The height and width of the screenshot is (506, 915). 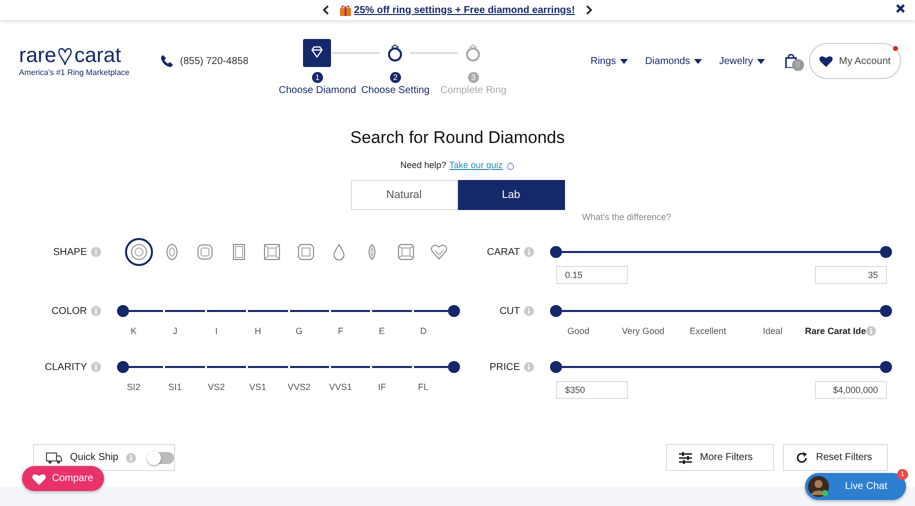 I want to click on account-button: My Account, so click(x=855, y=61).